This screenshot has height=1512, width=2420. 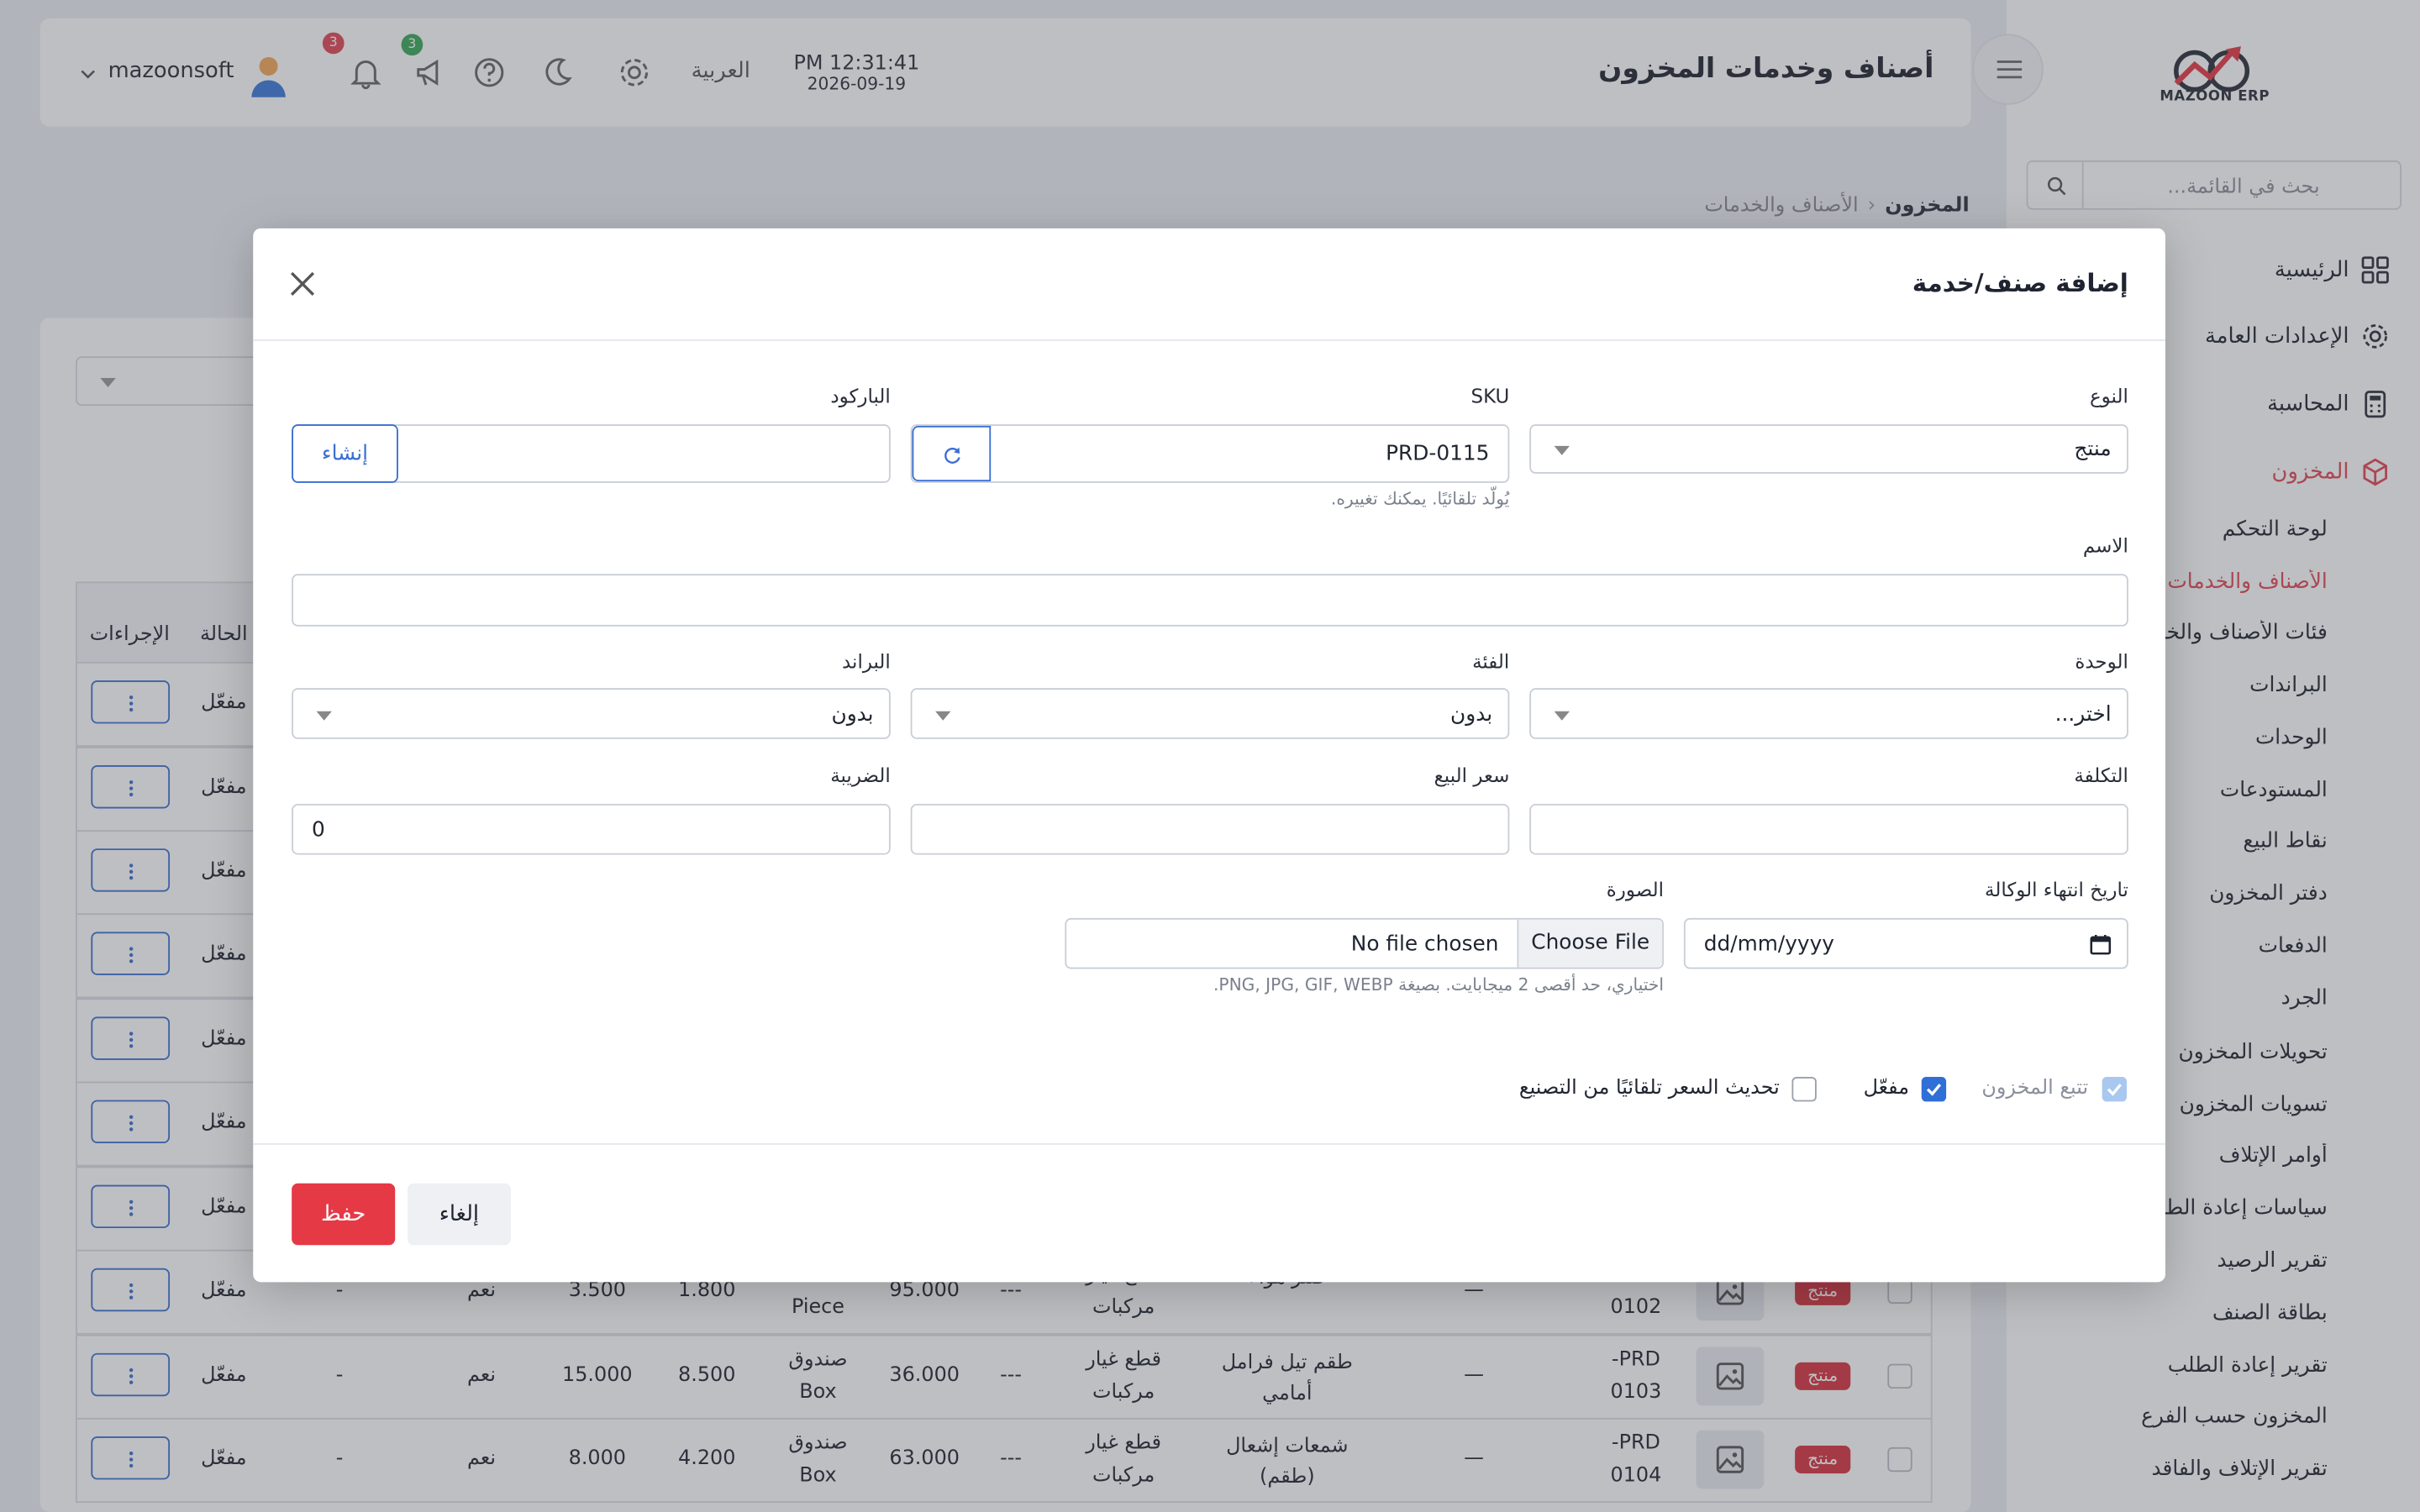 What do you see at coordinates (459, 1214) in the screenshot?
I see `cancel-button: إلغاء` at bounding box center [459, 1214].